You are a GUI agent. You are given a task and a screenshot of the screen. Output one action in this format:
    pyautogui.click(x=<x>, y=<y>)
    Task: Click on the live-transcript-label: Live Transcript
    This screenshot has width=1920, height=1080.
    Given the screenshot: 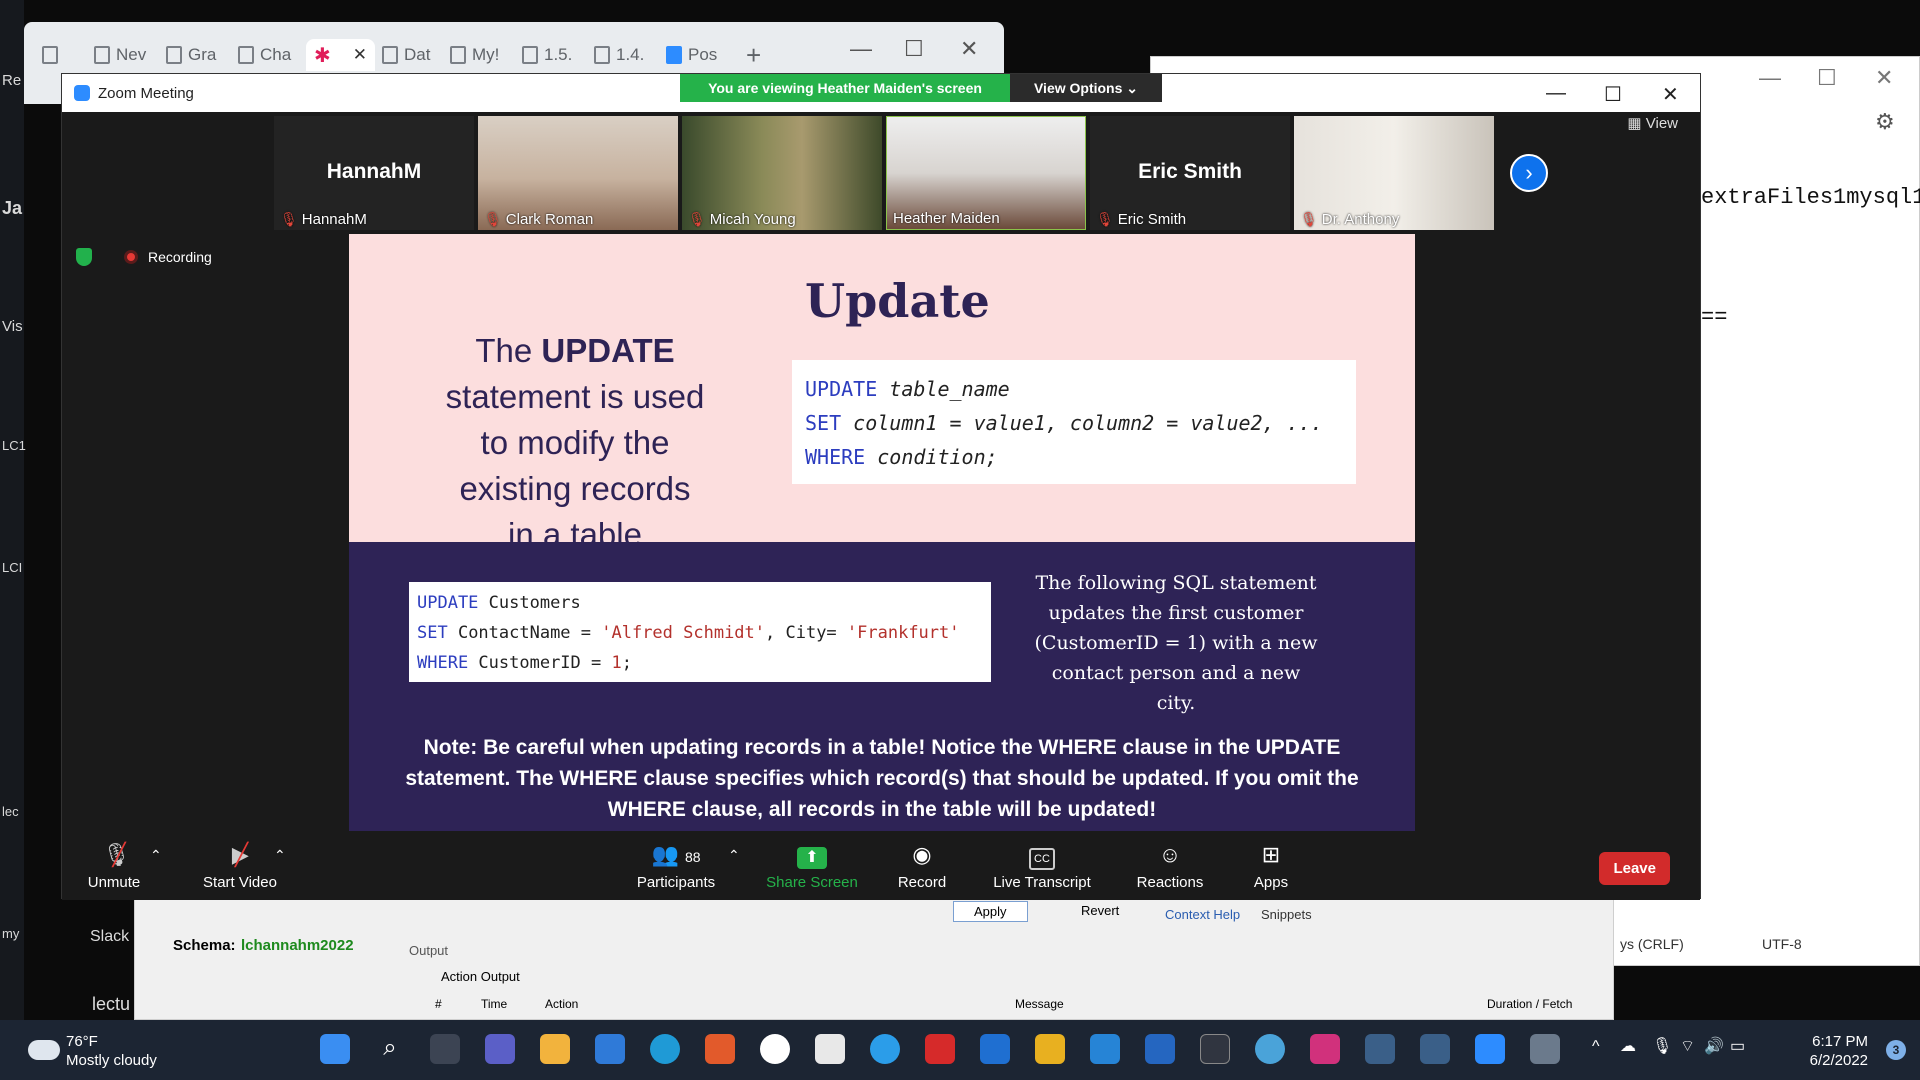 What is the action you would take?
    pyautogui.click(x=1042, y=882)
    